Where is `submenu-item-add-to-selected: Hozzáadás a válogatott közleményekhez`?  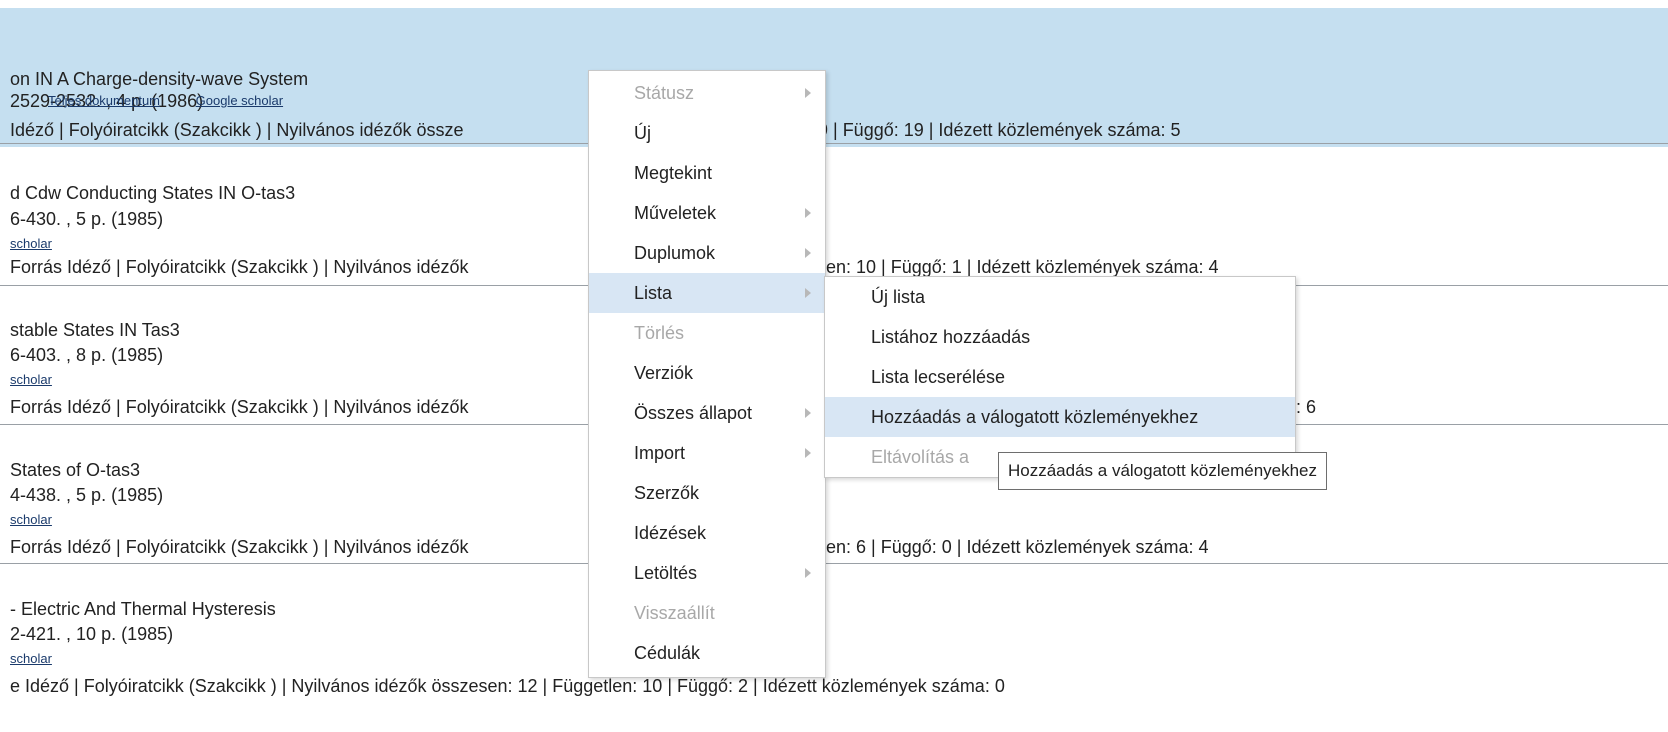
submenu-item-add-to-selected: Hozzáadás a válogatott közleményekhez is located at coordinates (1060, 417).